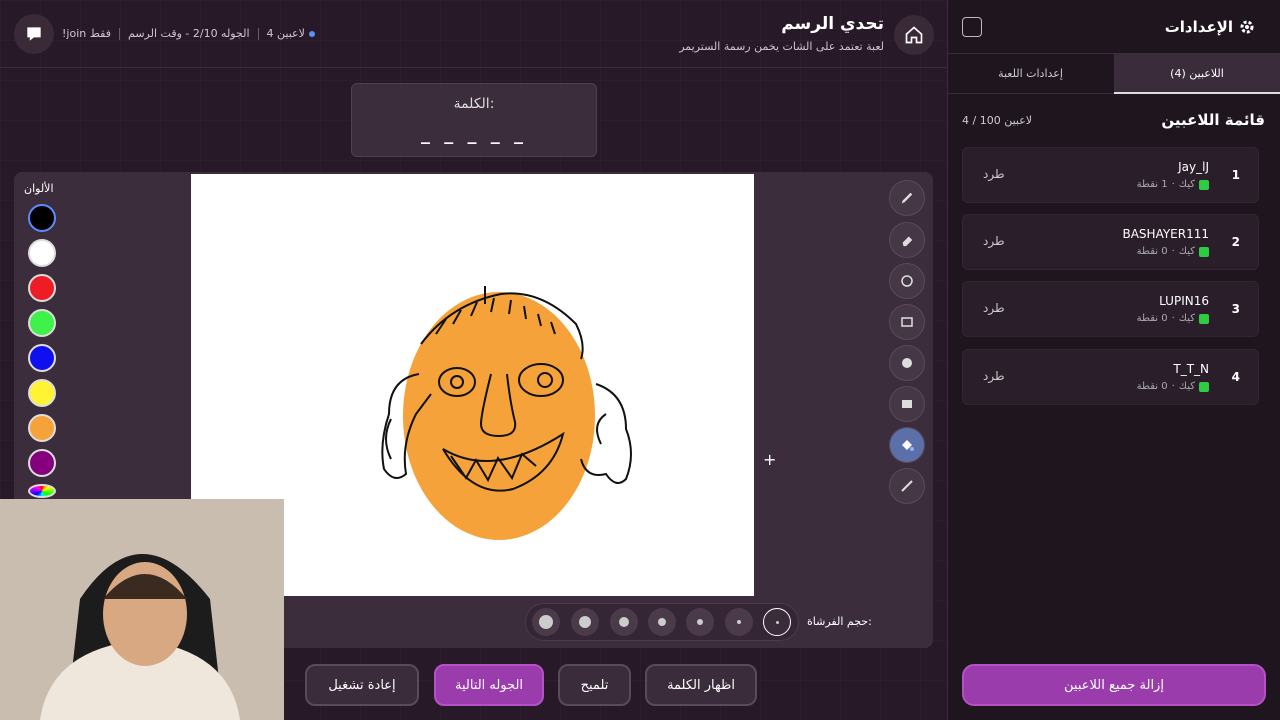 Image resolution: width=1280 pixels, height=720 pixels. What do you see at coordinates (1235, 242) in the screenshot?
I see `player-rank: 2` at bounding box center [1235, 242].